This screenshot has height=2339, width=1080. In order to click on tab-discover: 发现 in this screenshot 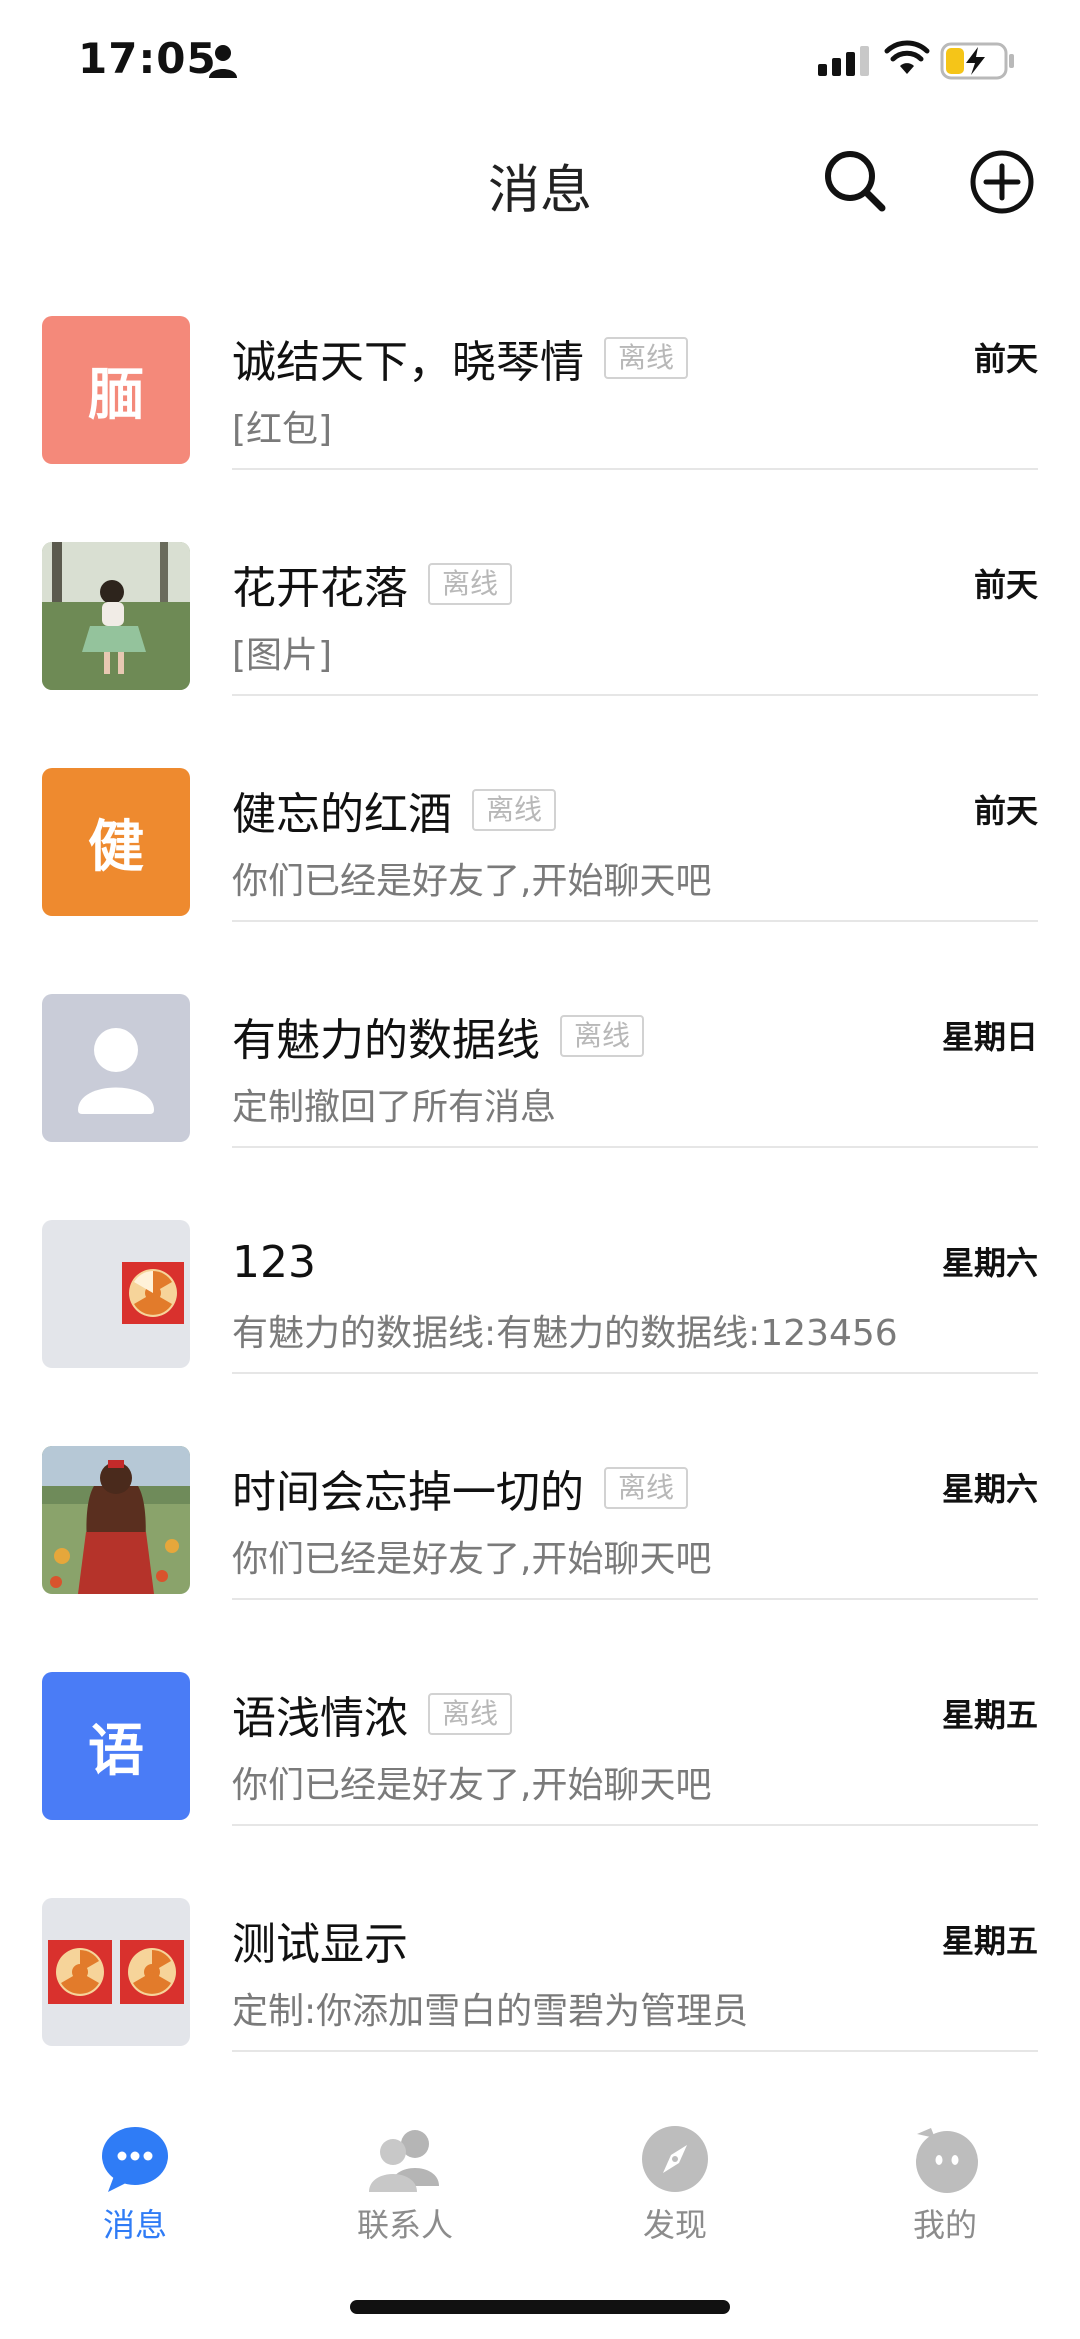, I will do `click(675, 2185)`.